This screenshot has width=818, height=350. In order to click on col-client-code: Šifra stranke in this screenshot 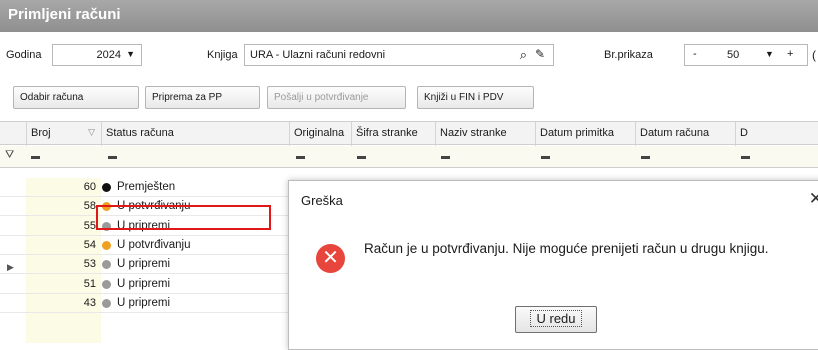, I will do `click(393, 134)`.